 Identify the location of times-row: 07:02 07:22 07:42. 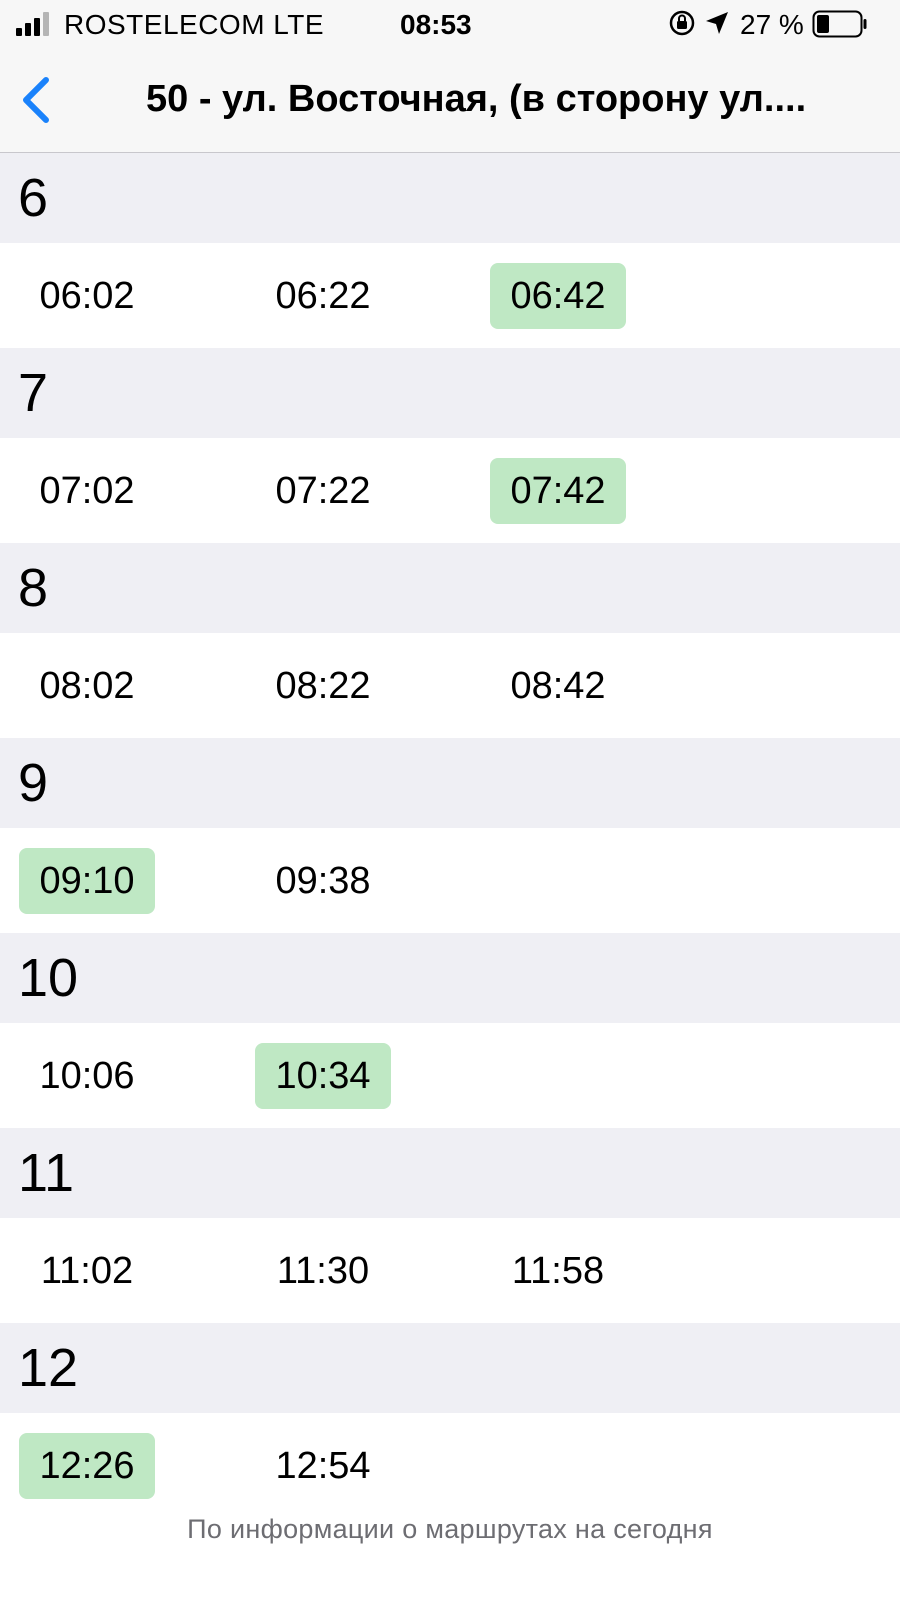
(450, 490).